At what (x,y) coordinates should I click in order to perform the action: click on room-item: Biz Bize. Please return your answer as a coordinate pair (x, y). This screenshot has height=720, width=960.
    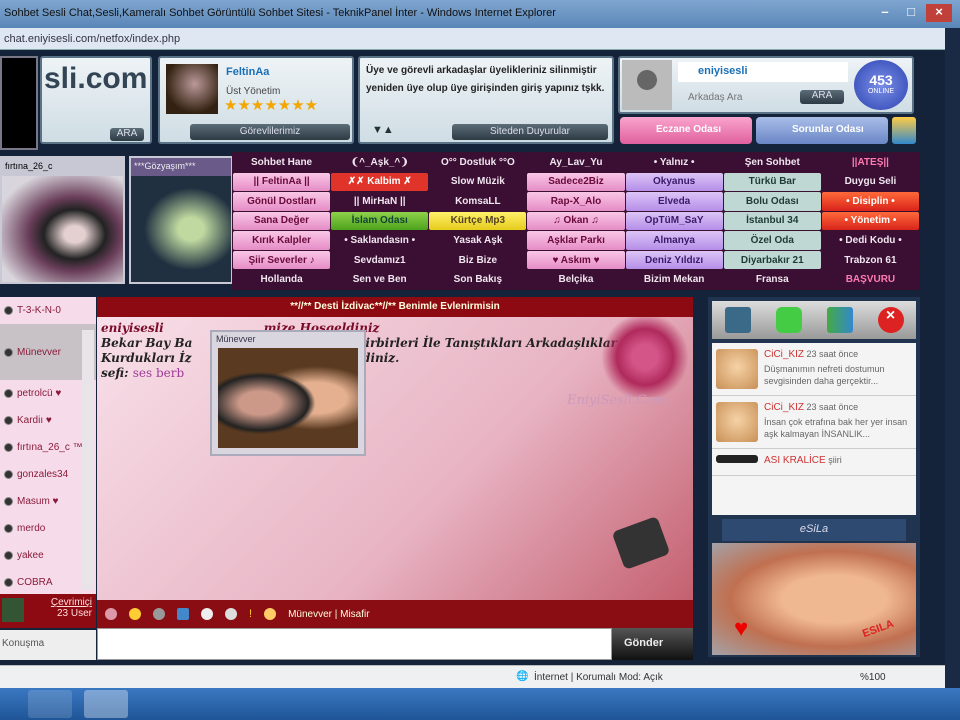
    Looking at the image, I should click on (478, 260).